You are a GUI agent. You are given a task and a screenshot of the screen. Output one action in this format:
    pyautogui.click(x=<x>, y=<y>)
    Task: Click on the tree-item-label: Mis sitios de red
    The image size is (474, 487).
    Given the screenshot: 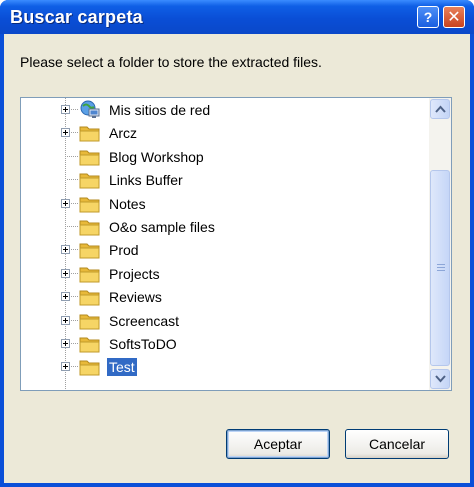 What is the action you would take?
    pyautogui.click(x=160, y=110)
    